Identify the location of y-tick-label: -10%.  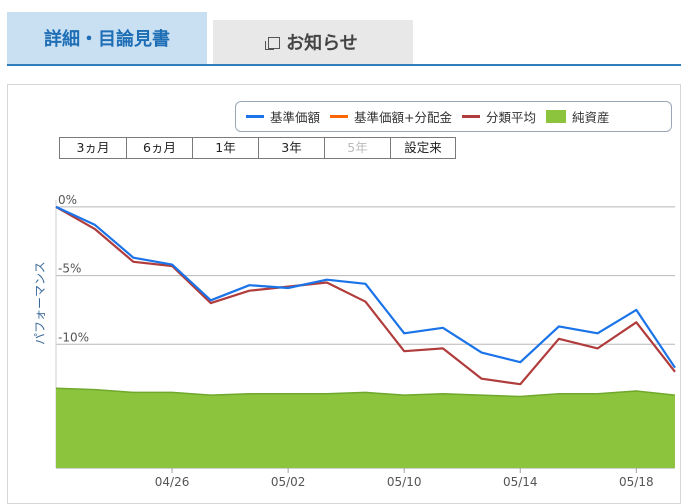
(73, 337).